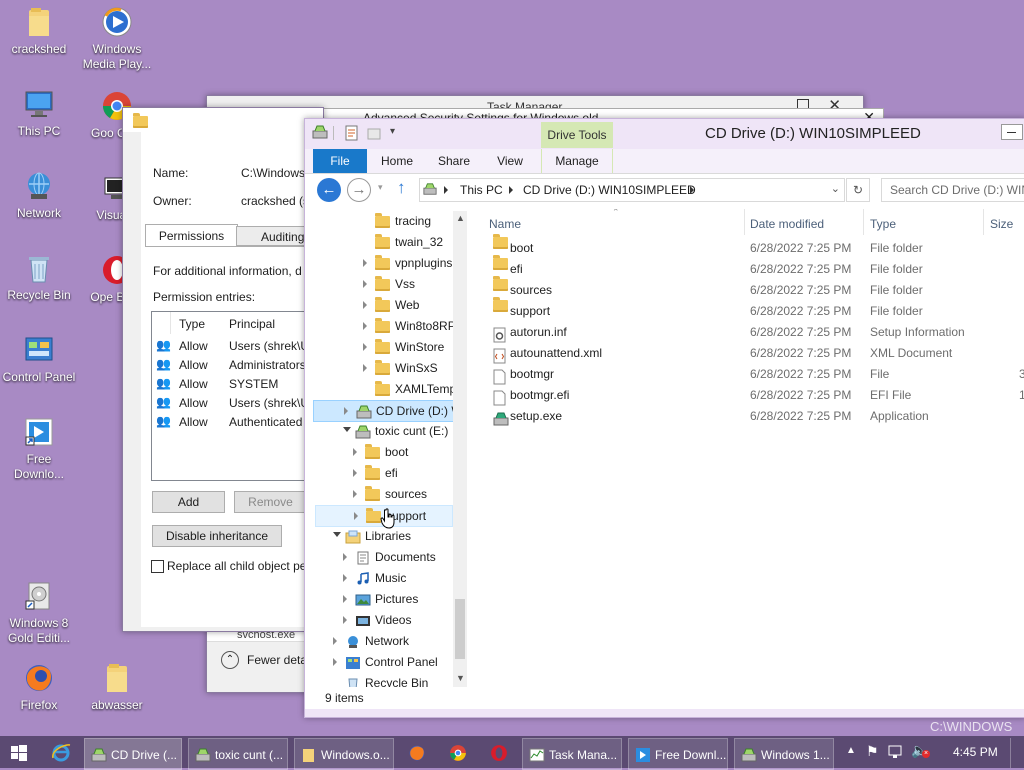  What do you see at coordinates (510, 161) in the screenshot?
I see `tab-view: View` at bounding box center [510, 161].